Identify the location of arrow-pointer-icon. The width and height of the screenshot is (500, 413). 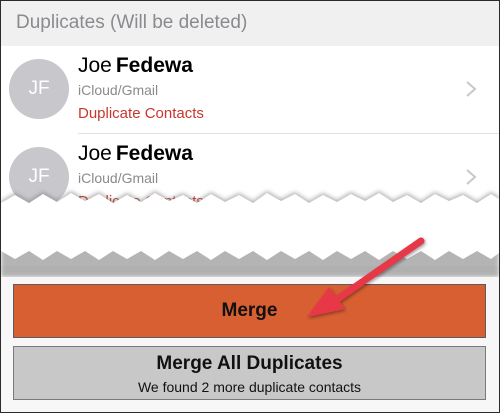
(366, 277).